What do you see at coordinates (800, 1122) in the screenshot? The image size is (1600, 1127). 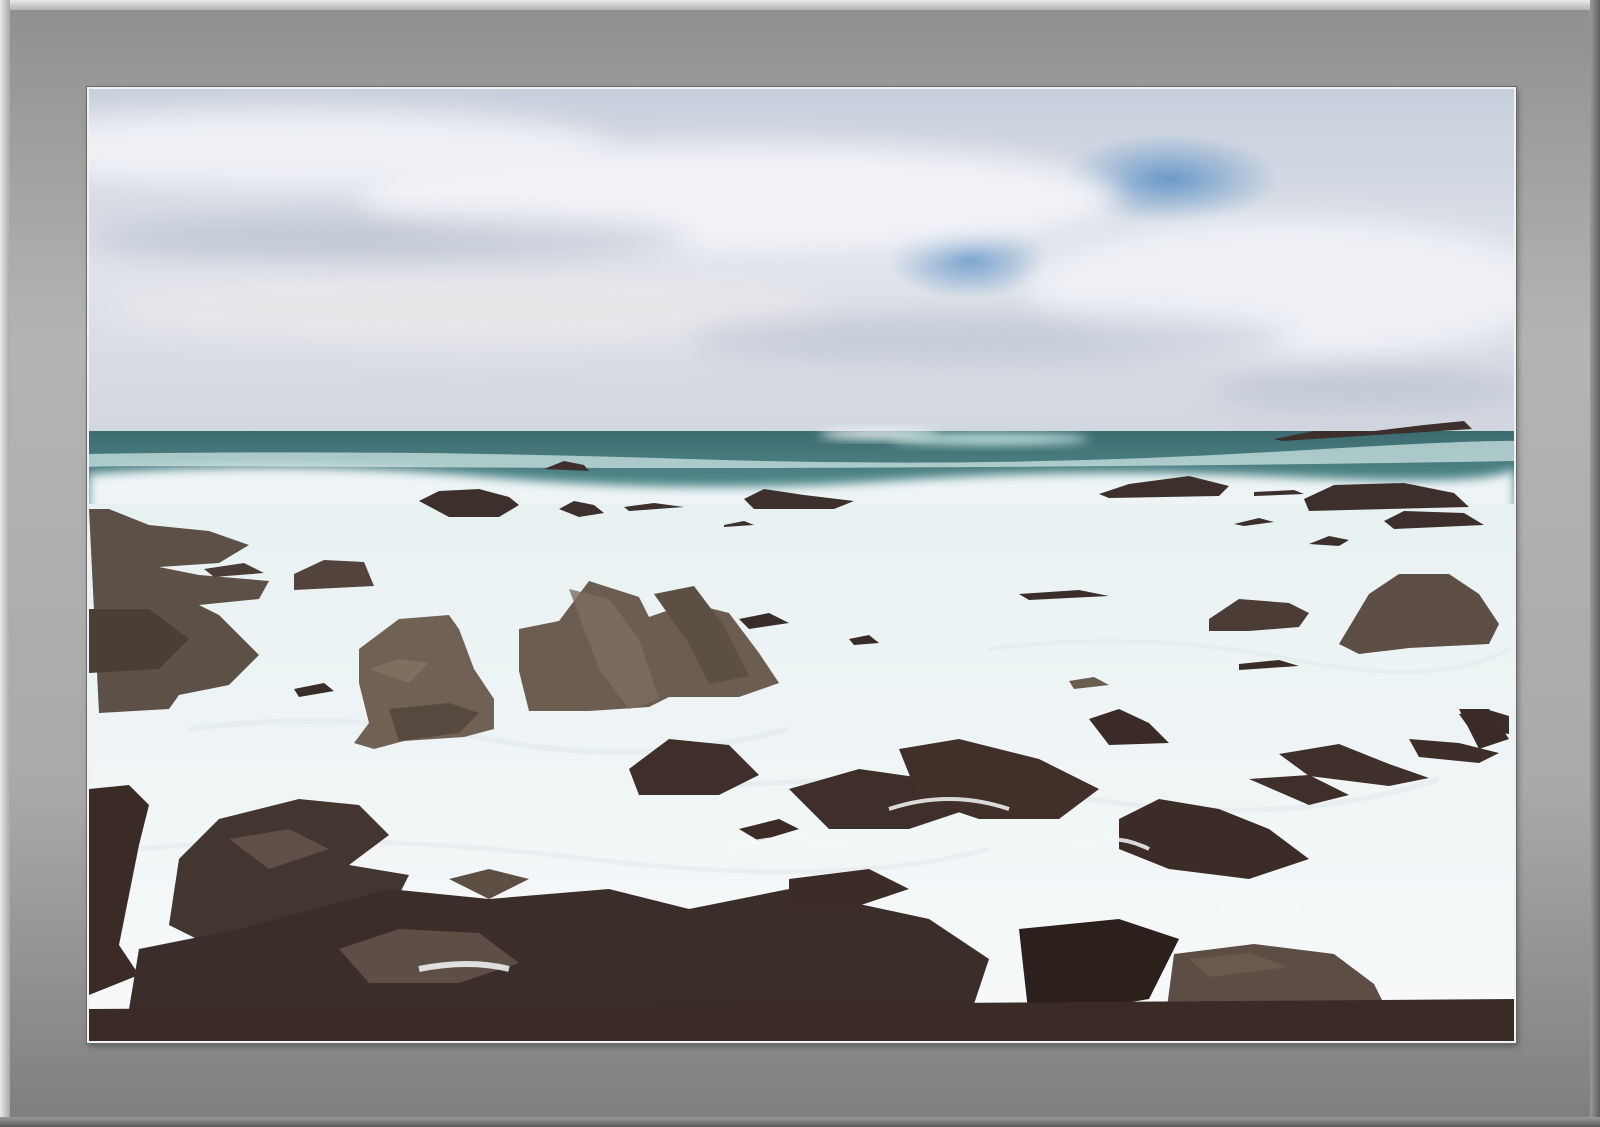 I see `mat-bevel-bottom` at bounding box center [800, 1122].